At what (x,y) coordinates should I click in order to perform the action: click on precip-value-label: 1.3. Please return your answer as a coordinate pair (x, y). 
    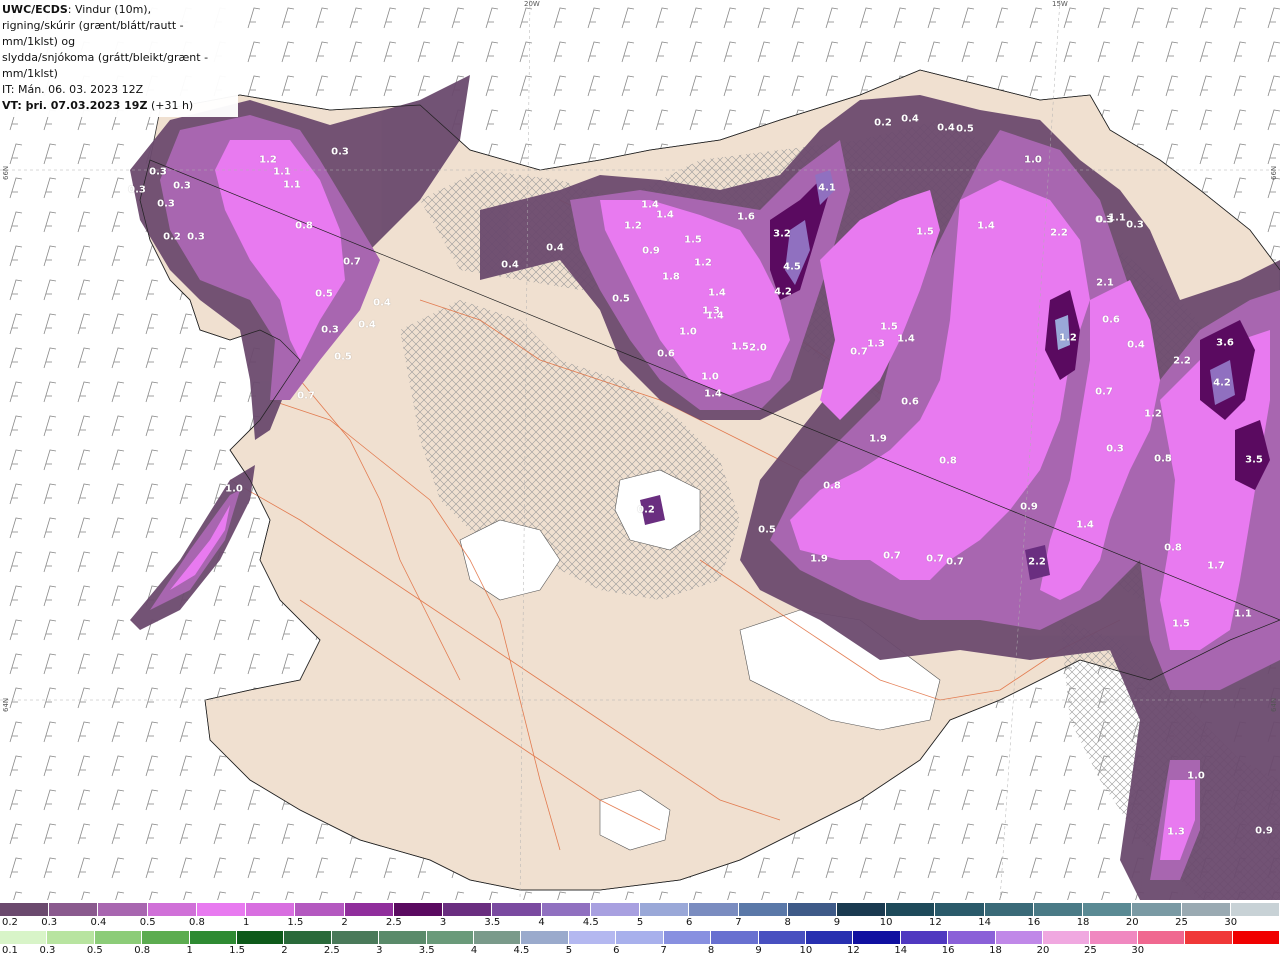
    Looking at the image, I should click on (1176, 832).